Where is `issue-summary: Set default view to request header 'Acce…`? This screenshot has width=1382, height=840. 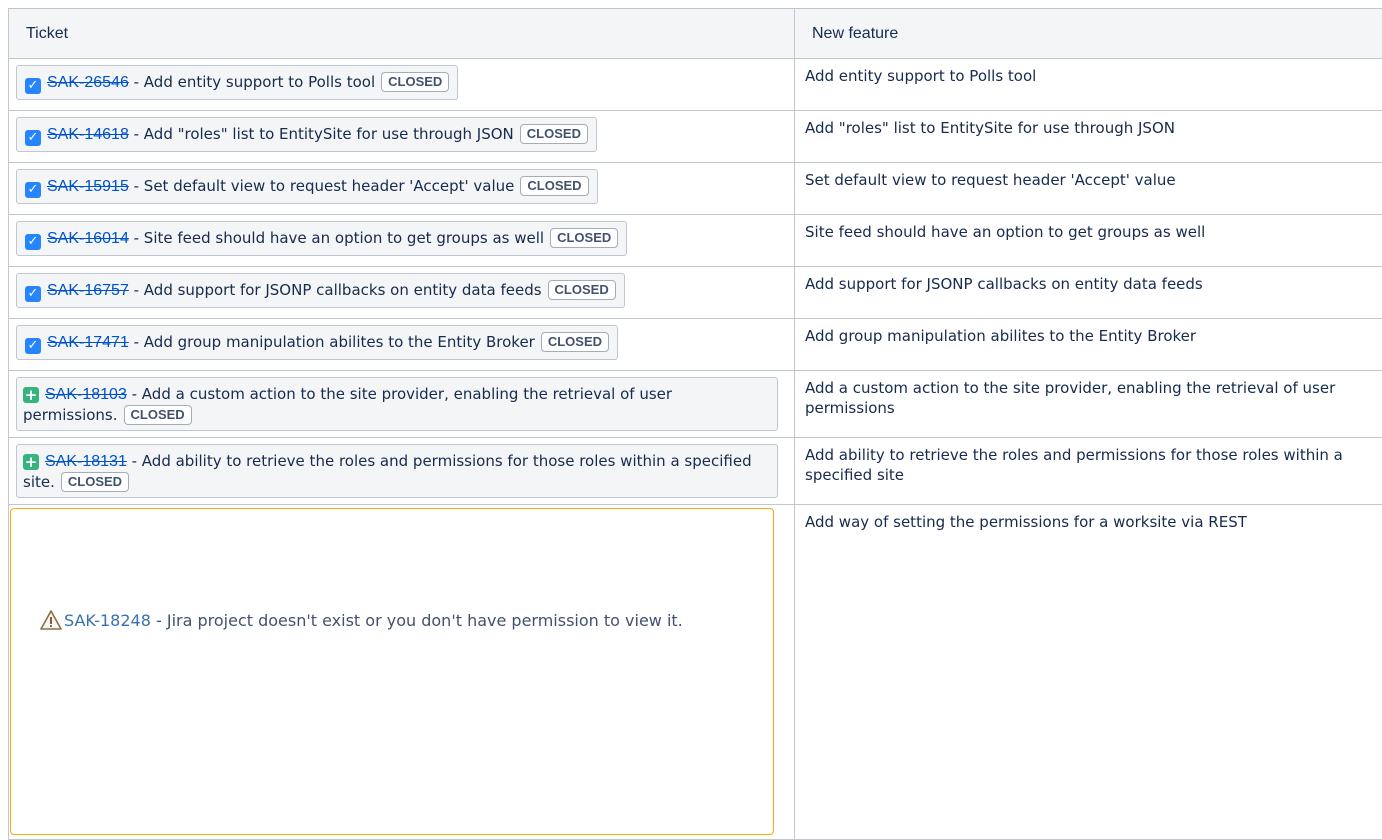 issue-summary: Set default view to request header 'Acce… is located at coordinates (329, 186).